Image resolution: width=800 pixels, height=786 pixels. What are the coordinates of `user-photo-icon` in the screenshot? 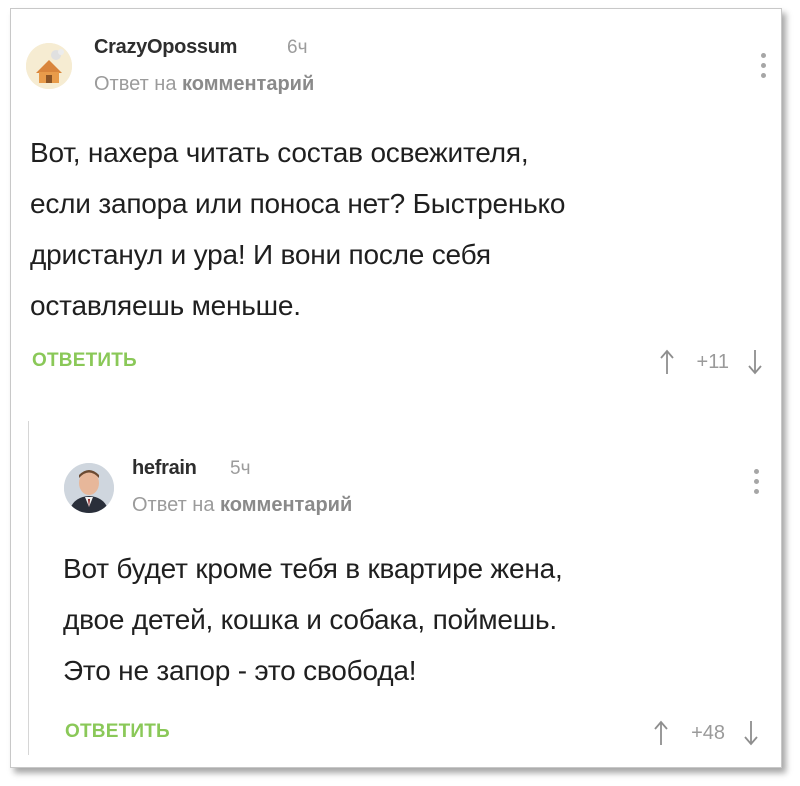 It's located at (89, 488).